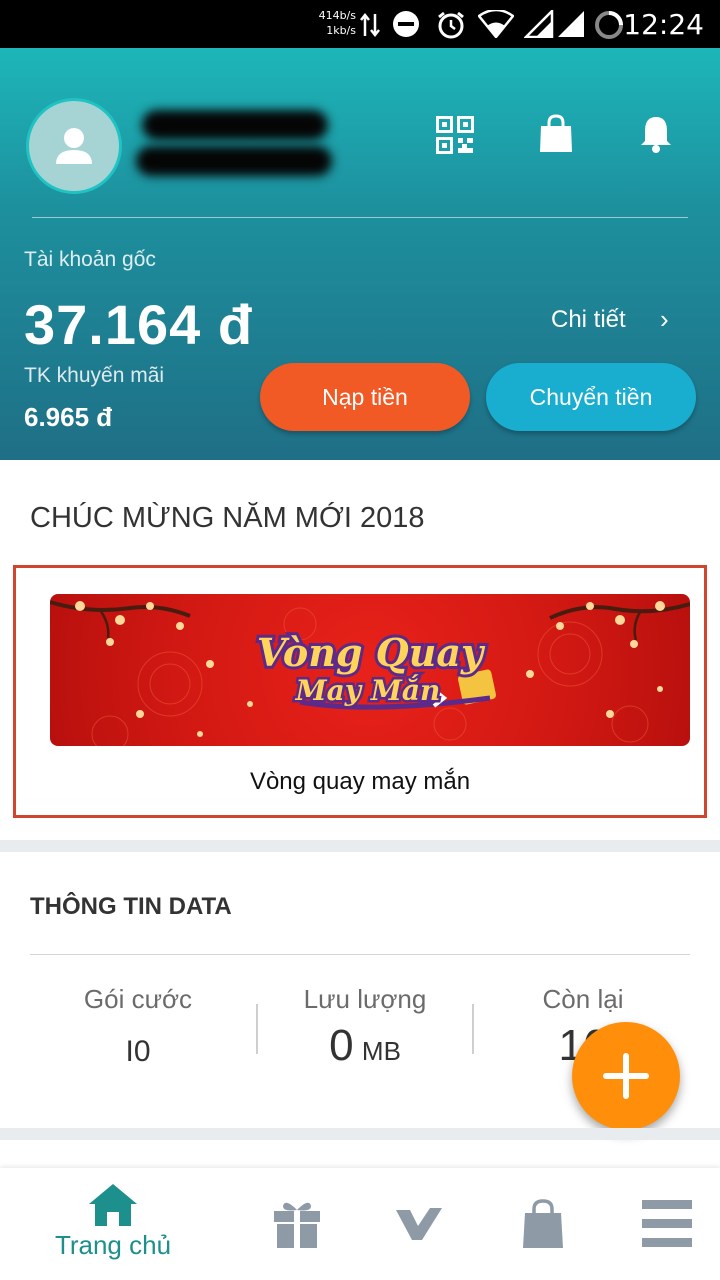 This screenshot has height=1280, width=720. I want to click on data-info-title: THÔNG TIN DATA, so click(131, 906).